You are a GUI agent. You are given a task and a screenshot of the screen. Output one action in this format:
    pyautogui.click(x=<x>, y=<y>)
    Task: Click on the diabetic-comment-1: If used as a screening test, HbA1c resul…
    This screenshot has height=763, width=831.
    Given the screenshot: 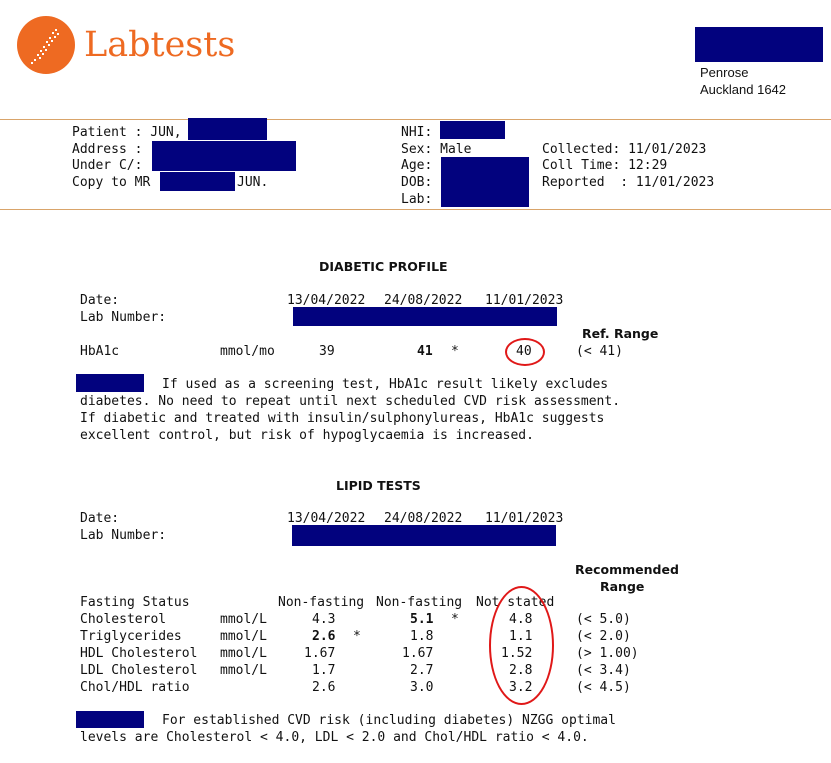 What is the action you would take?
    pyautogui.click(x=385, y=384)
    